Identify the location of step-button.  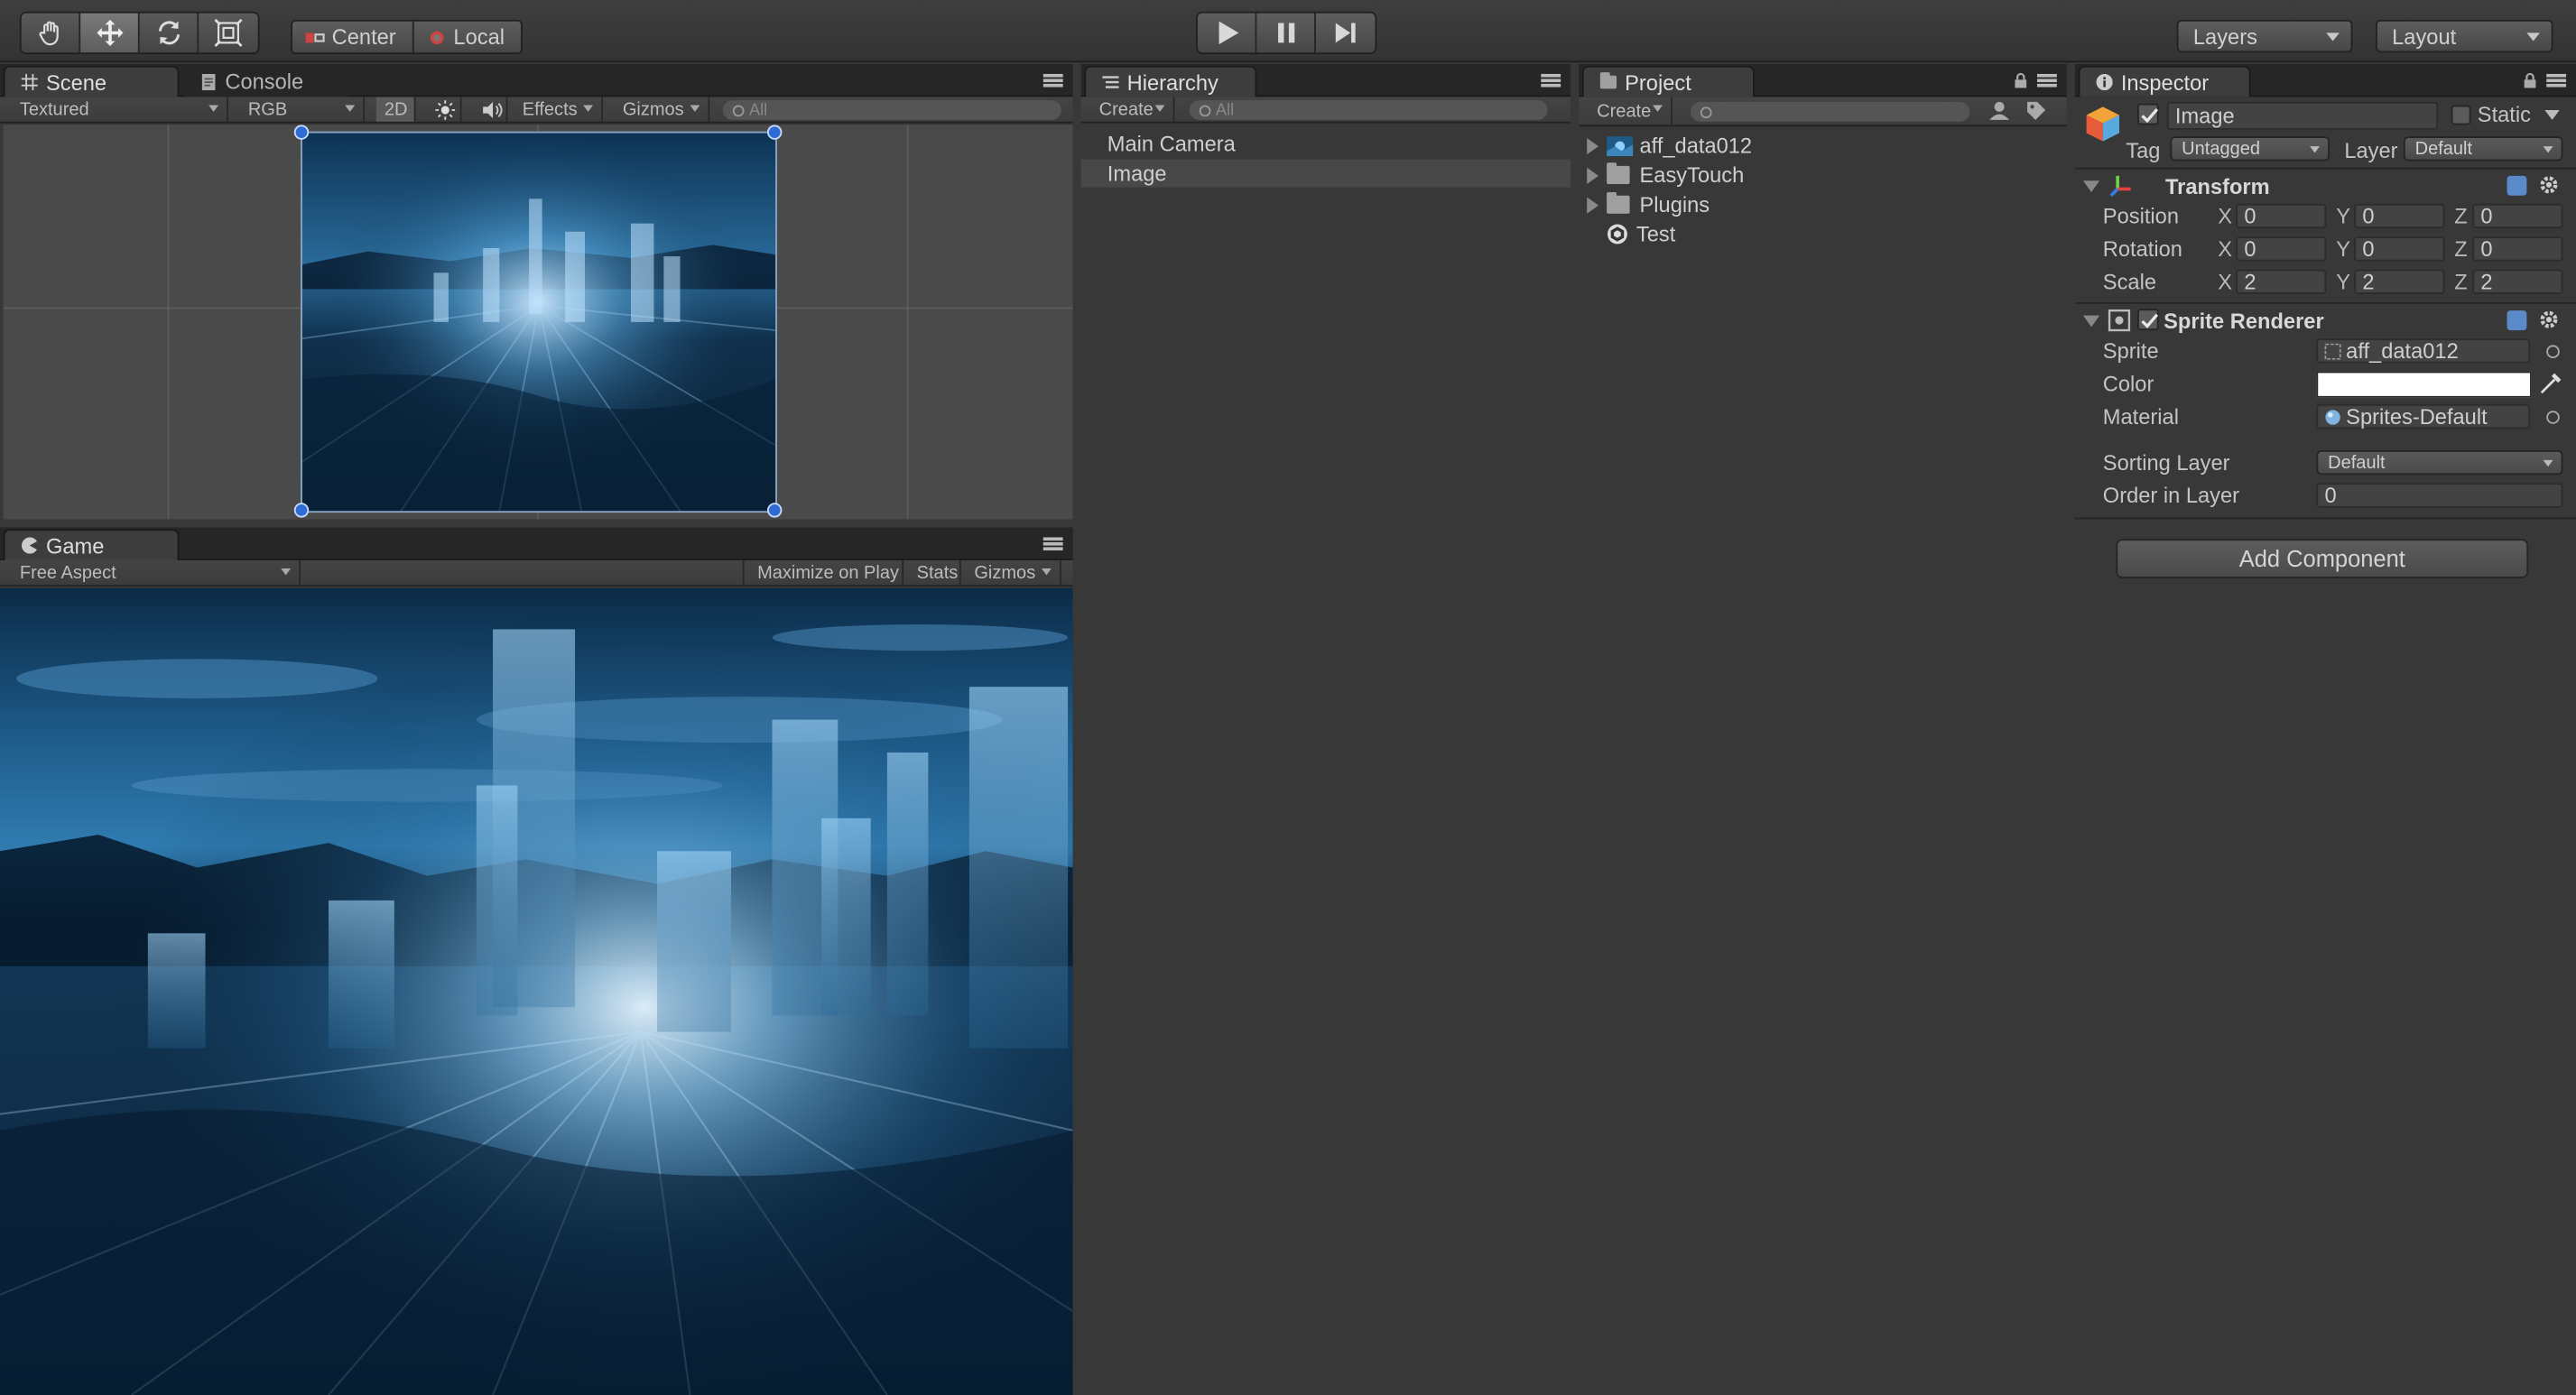
(1345, 33).